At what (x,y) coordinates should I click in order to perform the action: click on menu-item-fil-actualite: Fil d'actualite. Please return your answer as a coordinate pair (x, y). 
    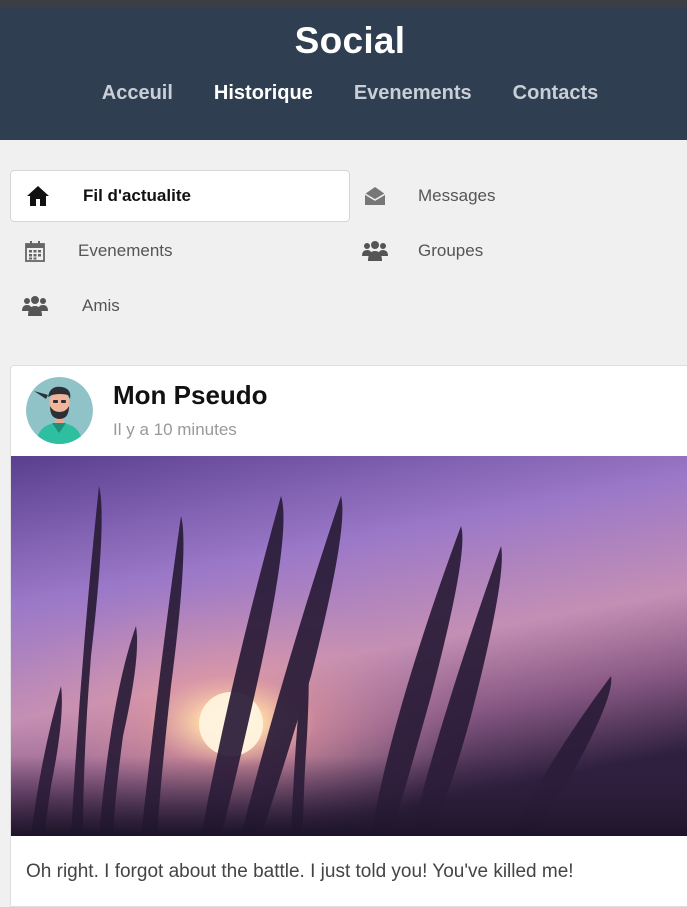
    Looking at the image, I should click on (180, 196).